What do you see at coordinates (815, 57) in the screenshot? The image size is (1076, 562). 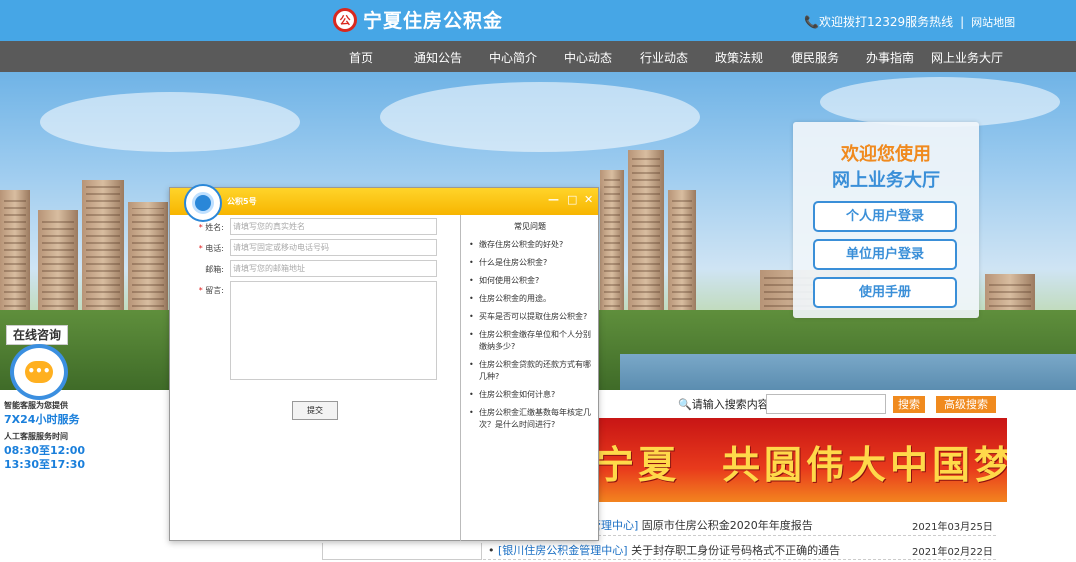 I see `nav-item-services: 便民服务` at bounding box center [815, 57].